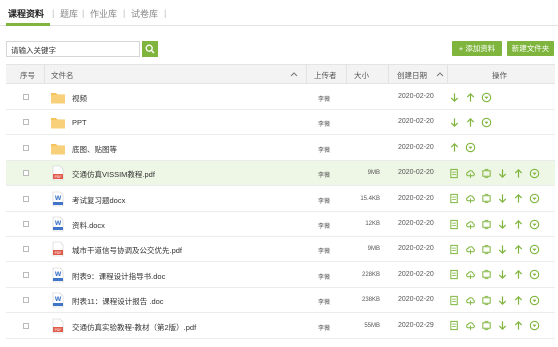 This screenshot has width=558, height=347. What do you see at coordinates (127, 250) in the screenshot?
I see `file-name: 城市干道信号协调及公交优先.pdf` at bounding box center [127, 250].